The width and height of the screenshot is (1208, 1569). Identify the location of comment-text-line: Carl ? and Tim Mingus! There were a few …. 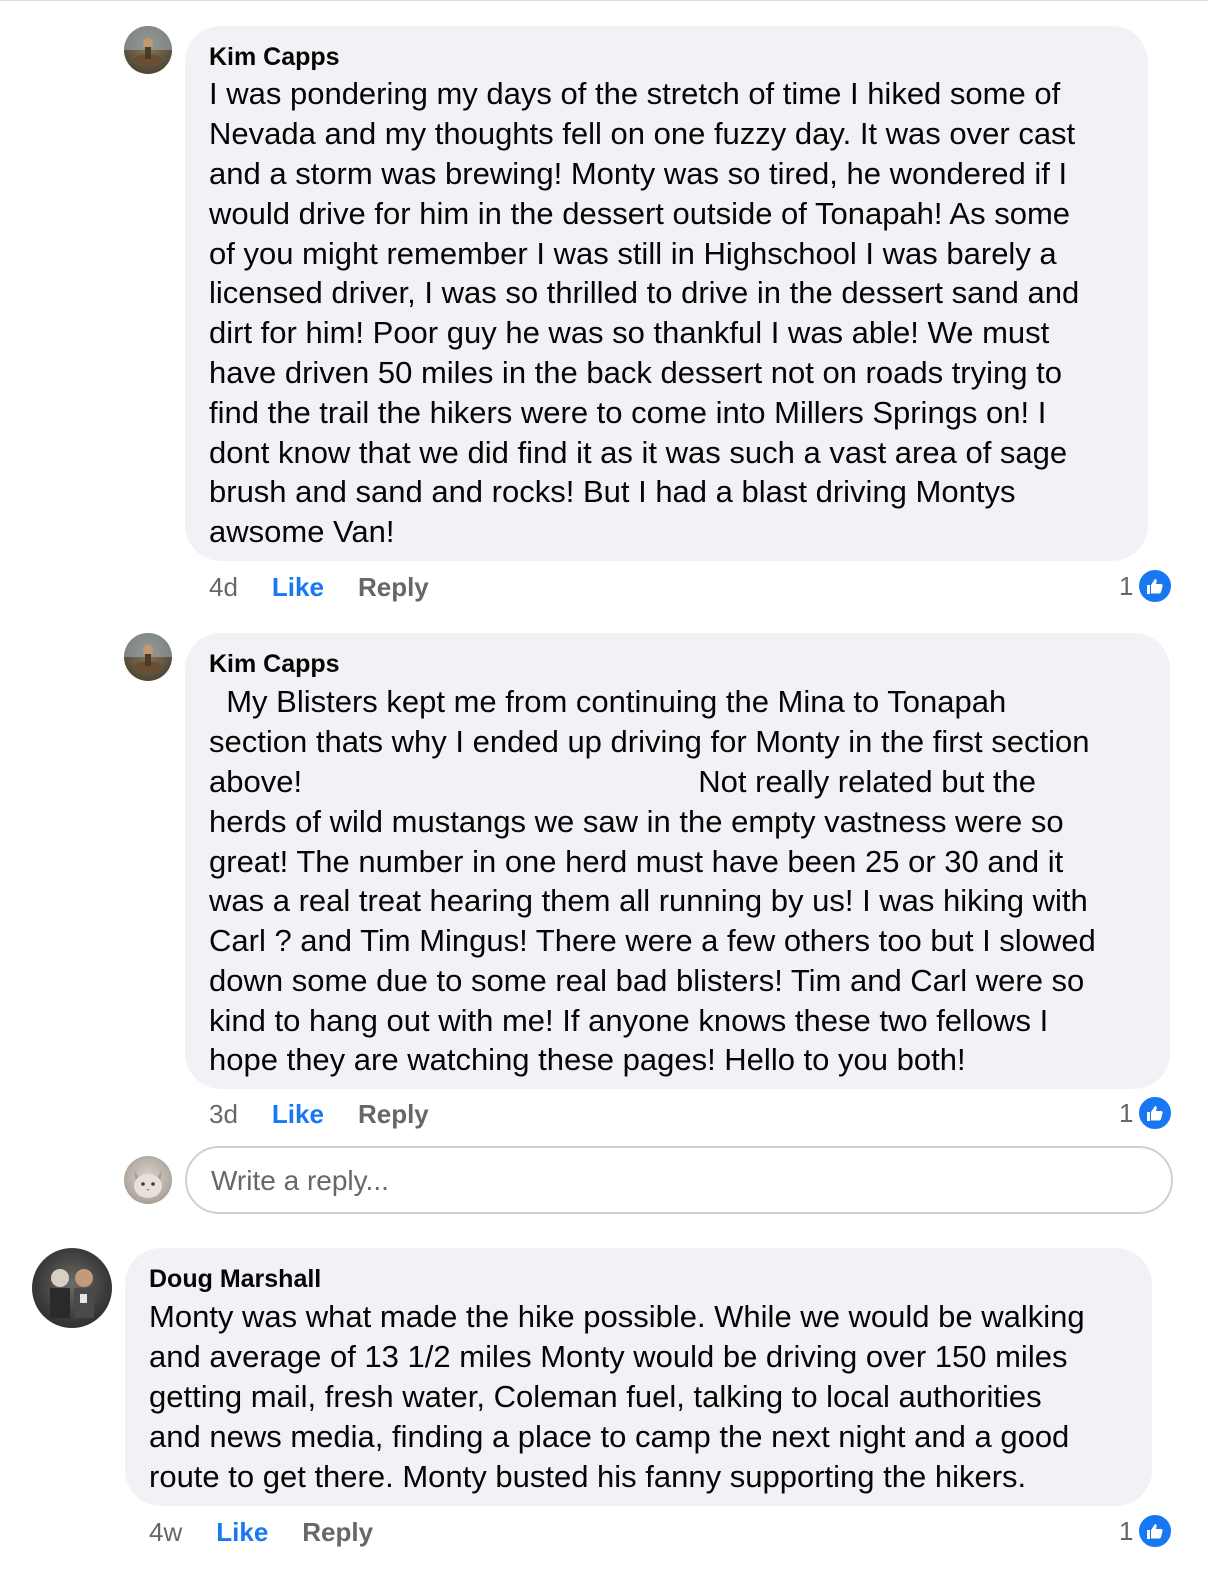
(652, 940).